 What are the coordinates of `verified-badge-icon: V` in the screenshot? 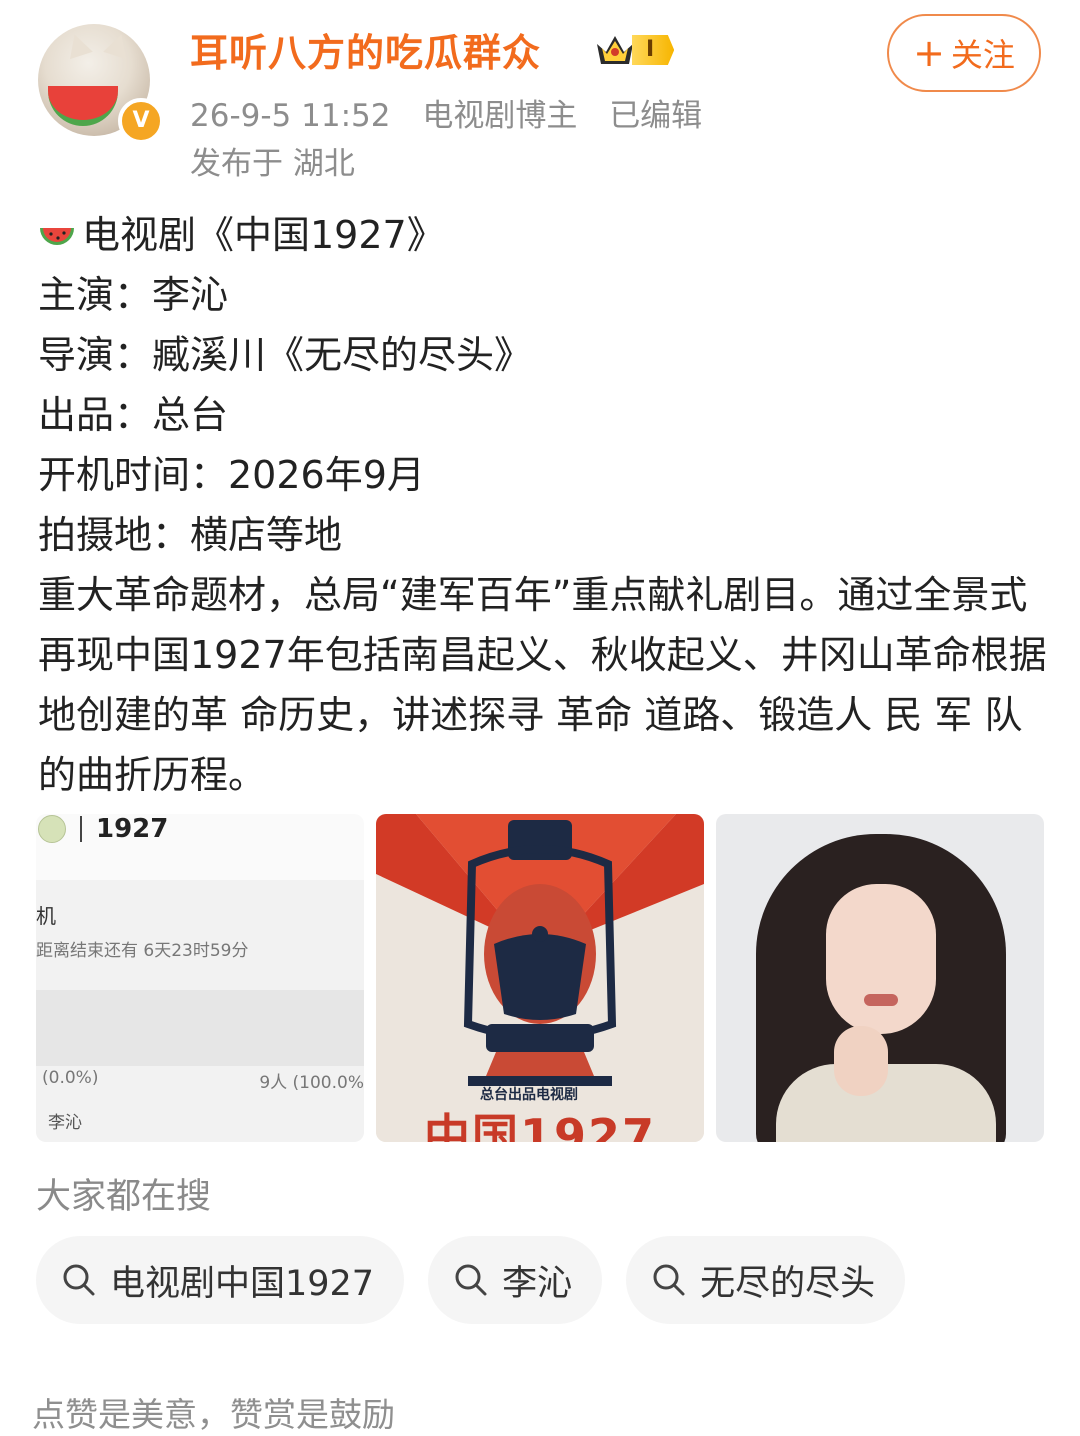 It's located at (141, 121).